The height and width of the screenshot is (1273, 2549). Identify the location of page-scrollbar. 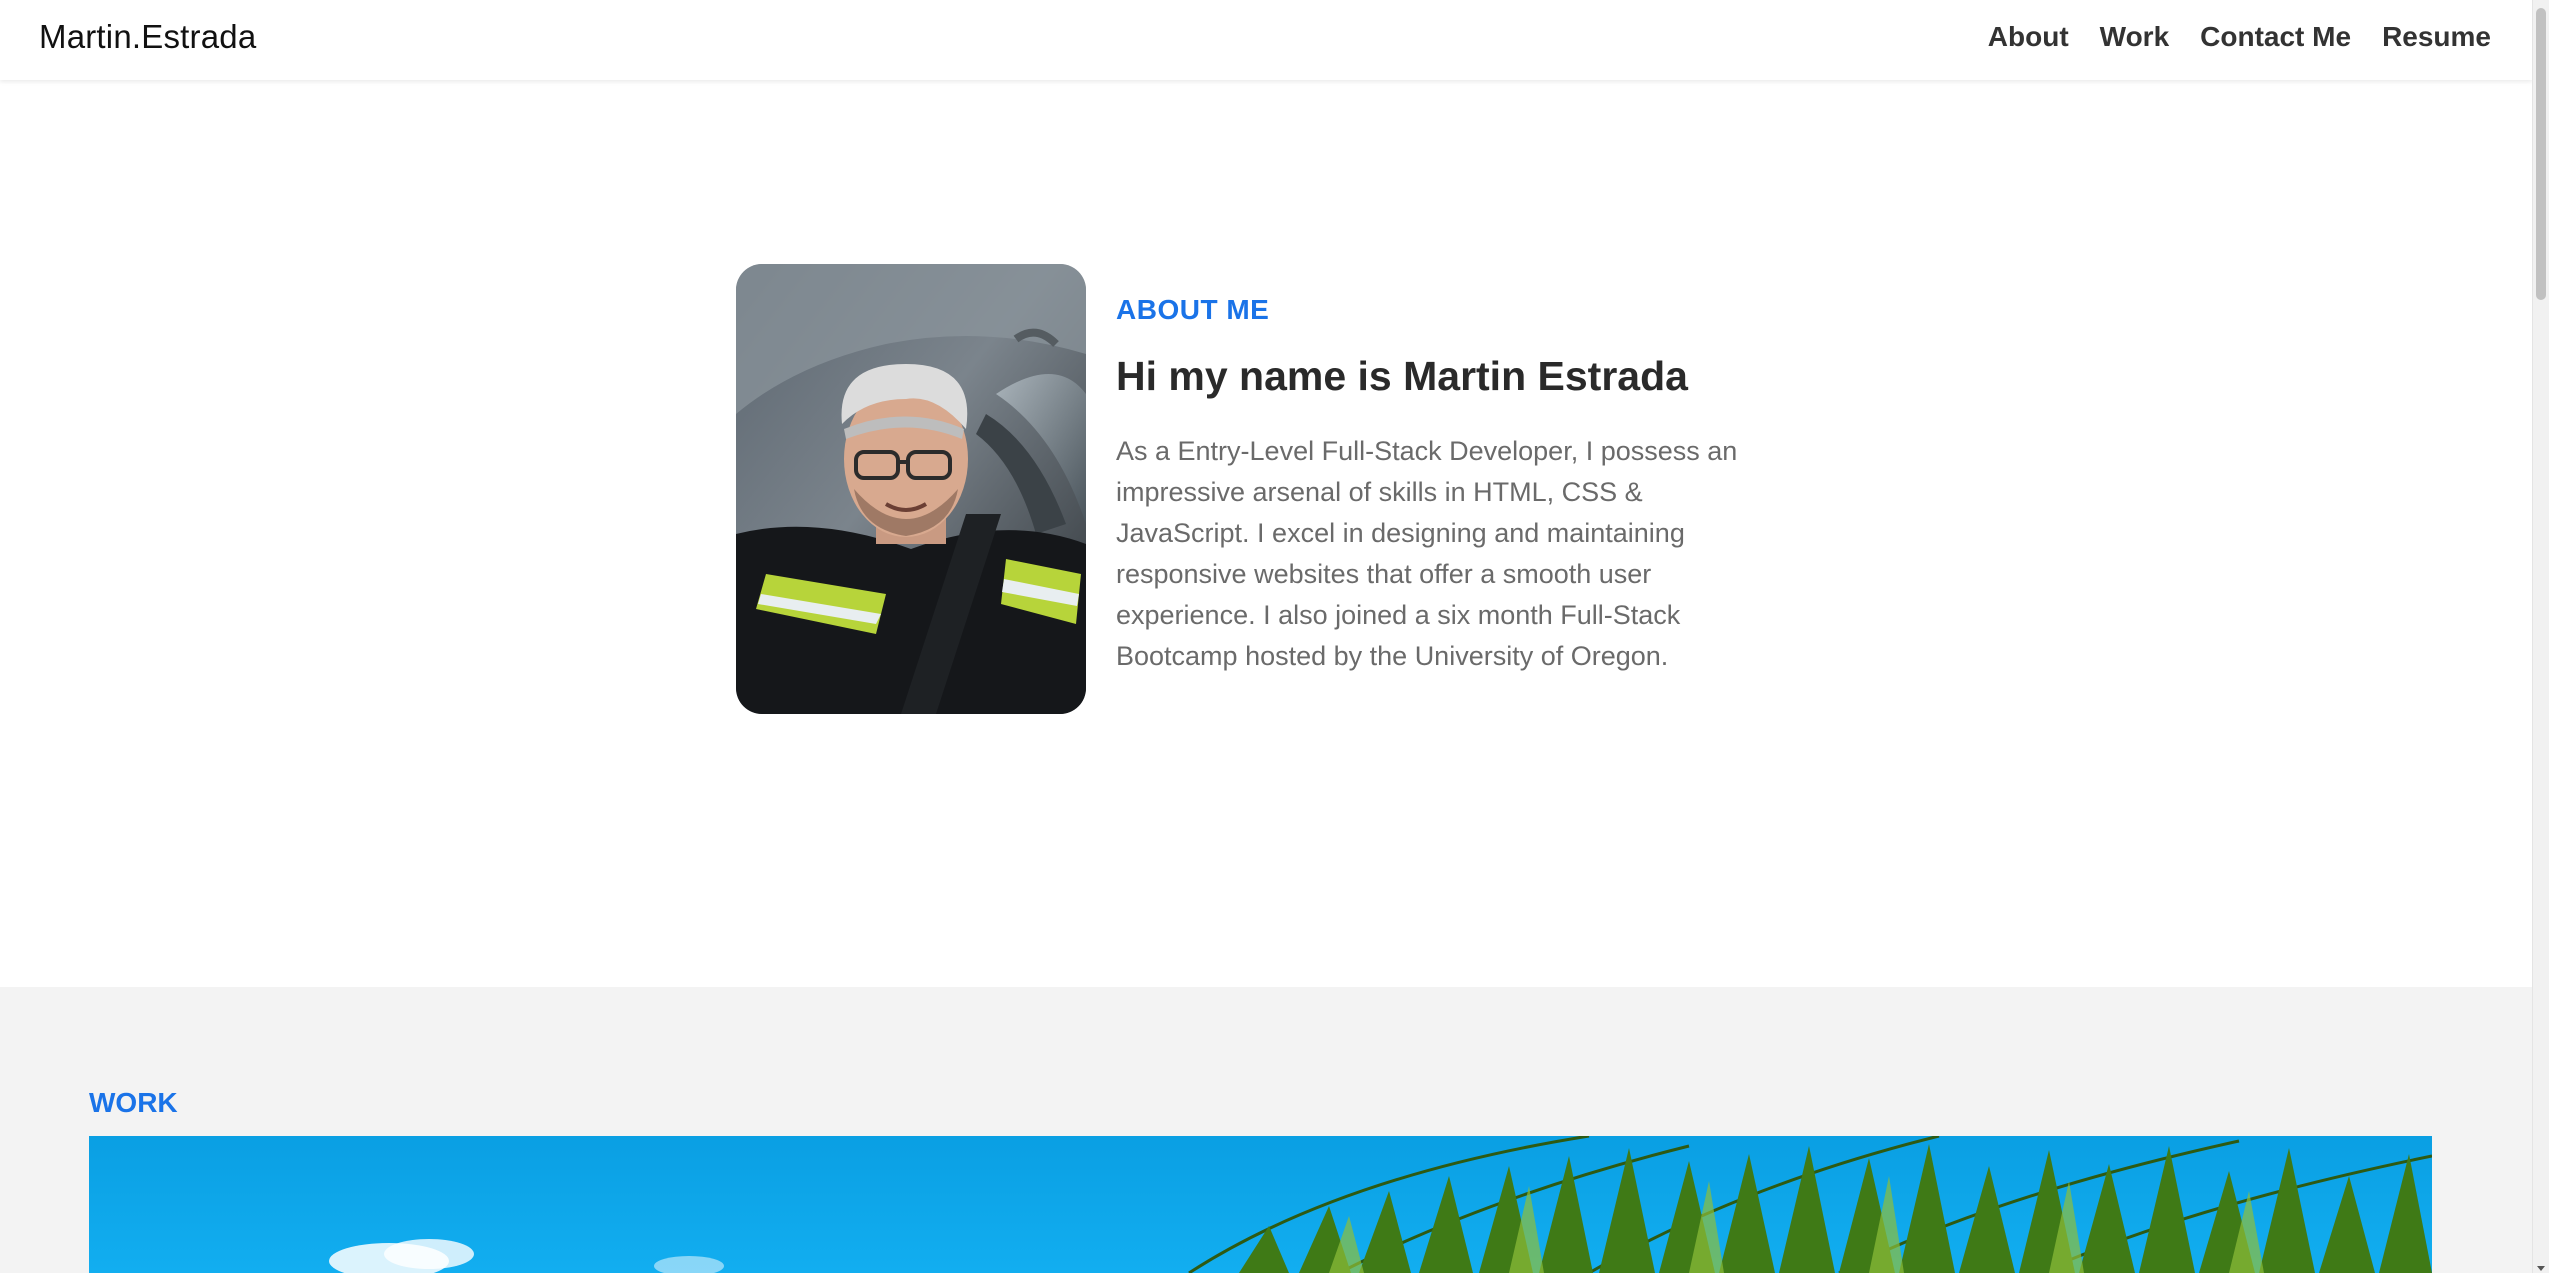
(2540, 636).